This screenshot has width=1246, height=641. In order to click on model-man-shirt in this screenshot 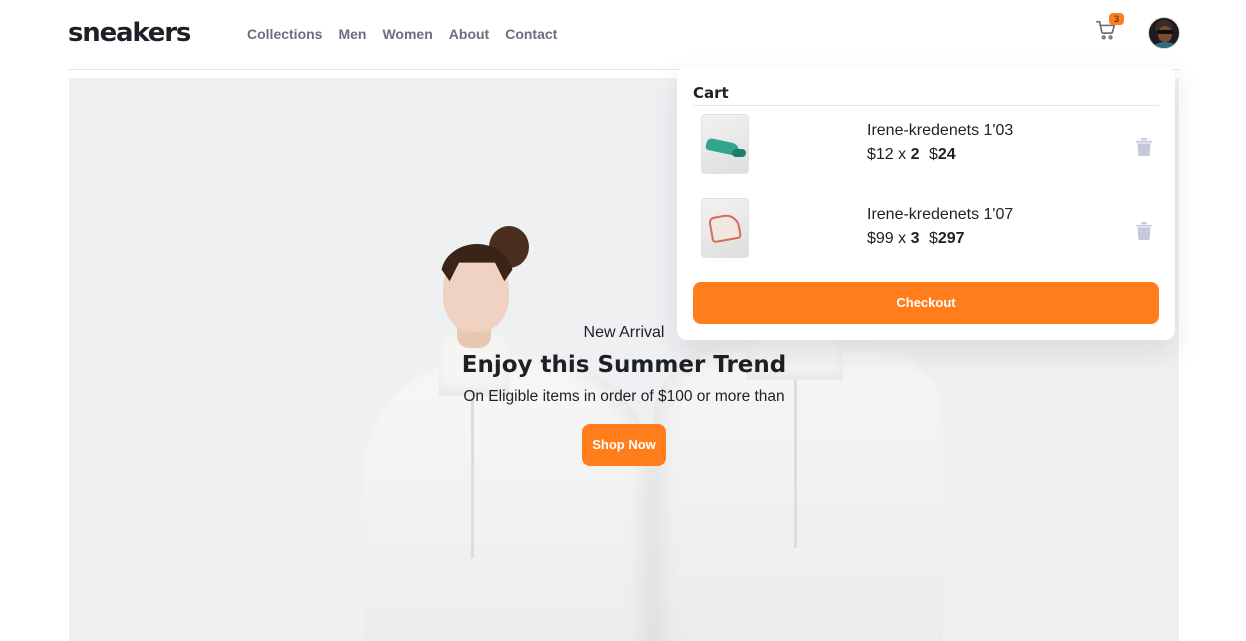, I will do `click(798, 491)`.